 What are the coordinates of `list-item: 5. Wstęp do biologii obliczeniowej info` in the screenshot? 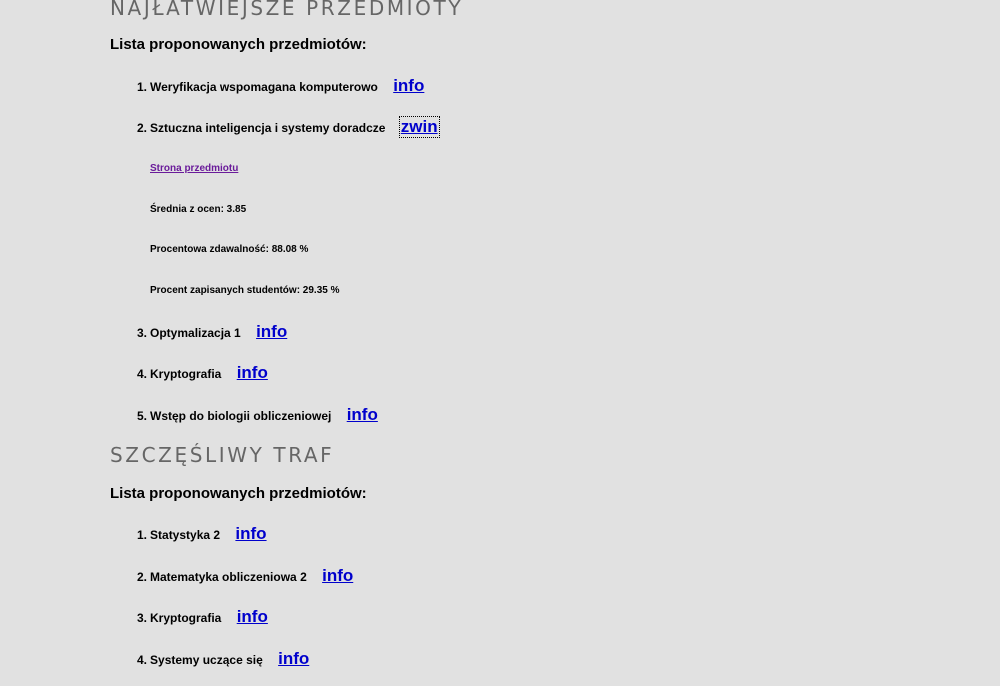 It's located at (257, 415).